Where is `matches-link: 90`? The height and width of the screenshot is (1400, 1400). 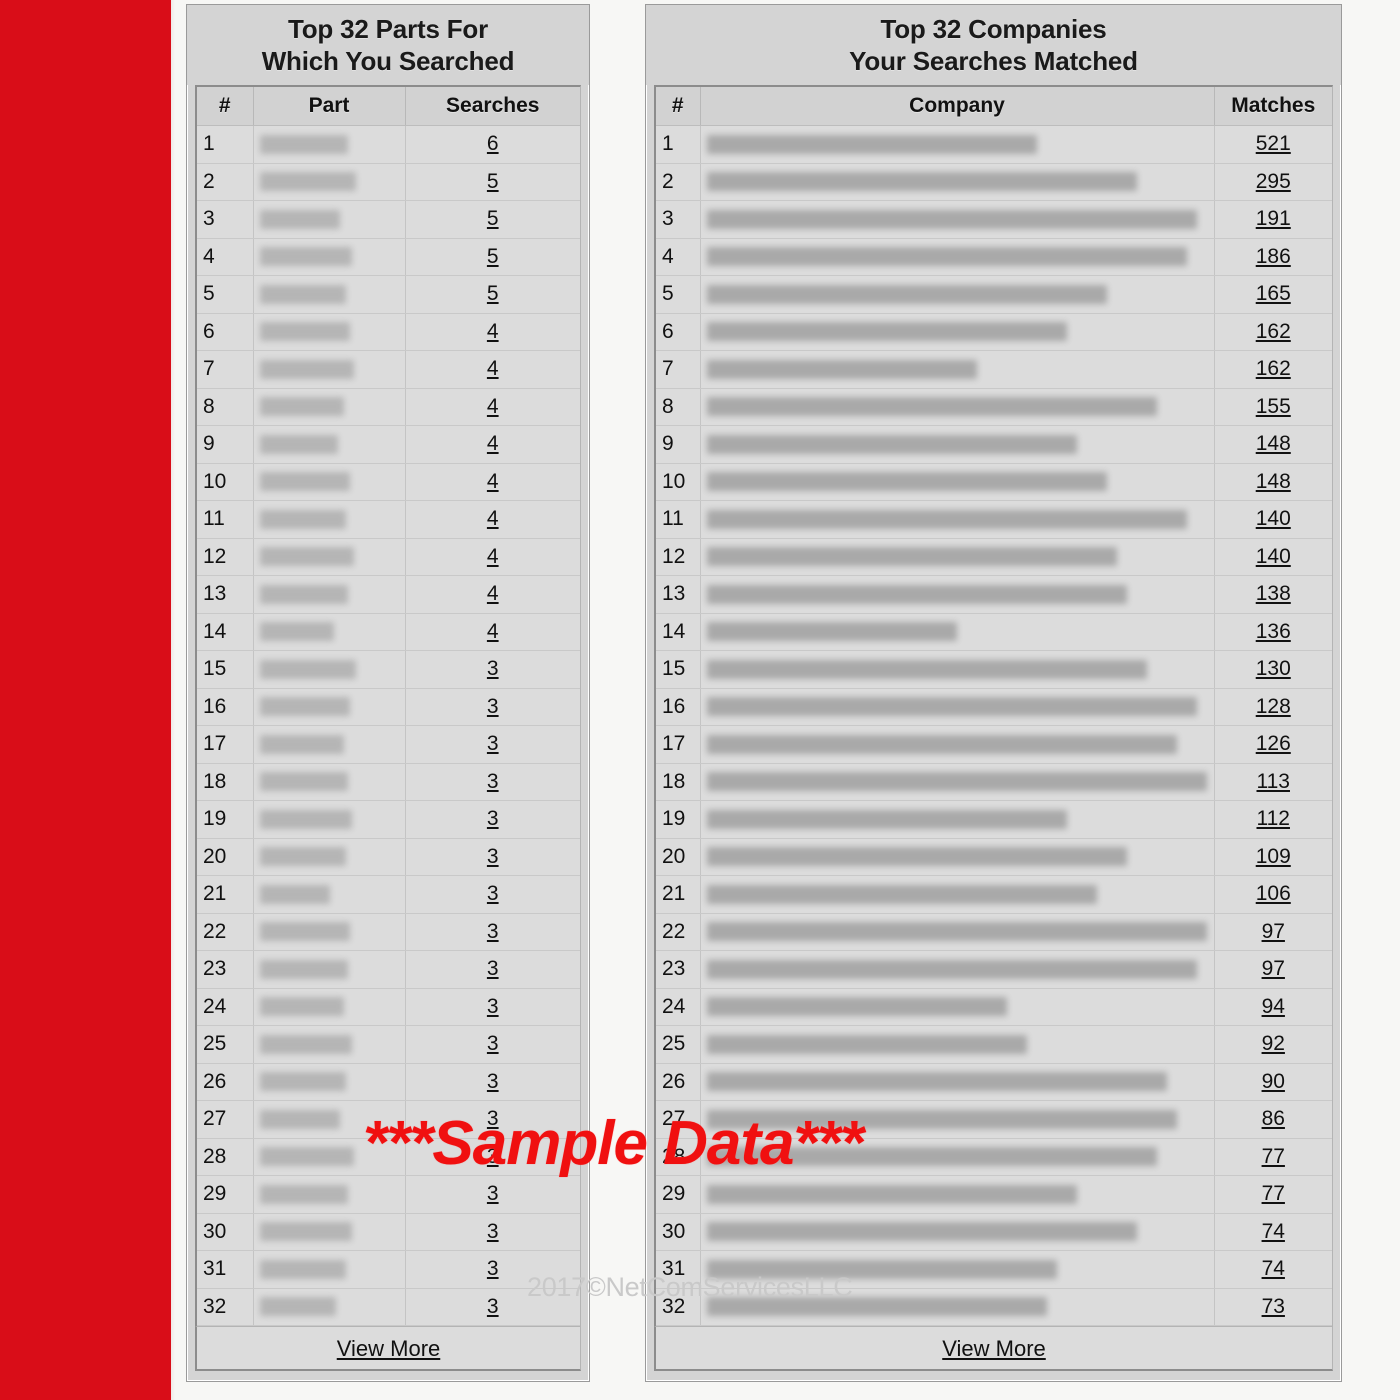 matches-link: 90 is located at coordinates (1273, 1081).